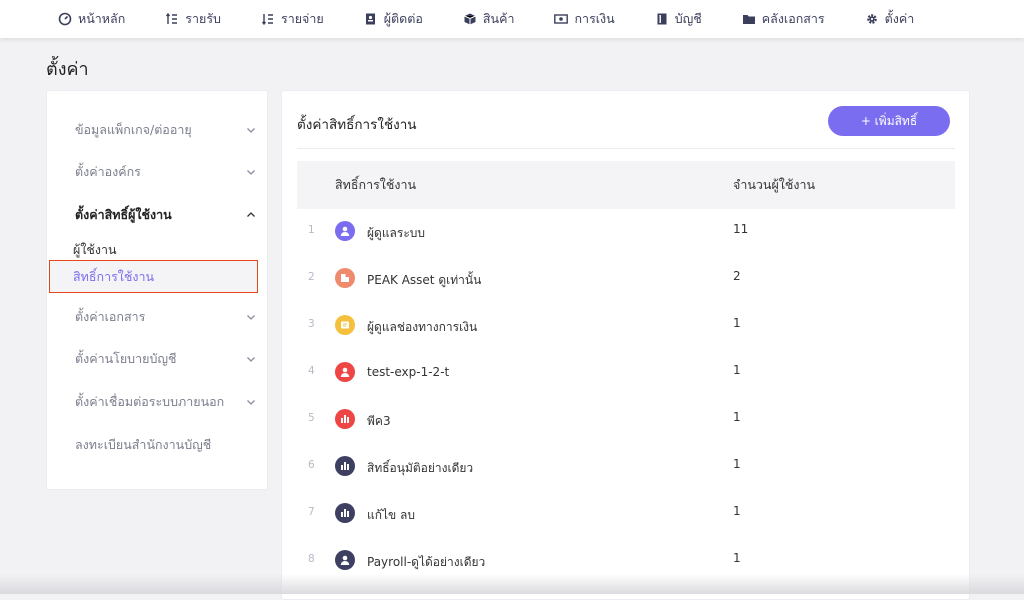  I want to click on user-count: 2, so click(737, 276).